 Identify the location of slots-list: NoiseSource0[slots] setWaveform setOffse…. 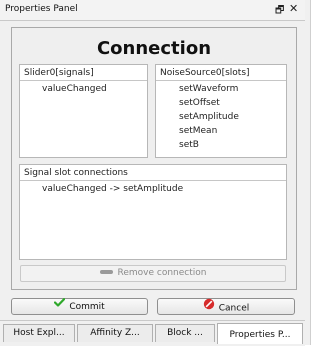
(221, 111).